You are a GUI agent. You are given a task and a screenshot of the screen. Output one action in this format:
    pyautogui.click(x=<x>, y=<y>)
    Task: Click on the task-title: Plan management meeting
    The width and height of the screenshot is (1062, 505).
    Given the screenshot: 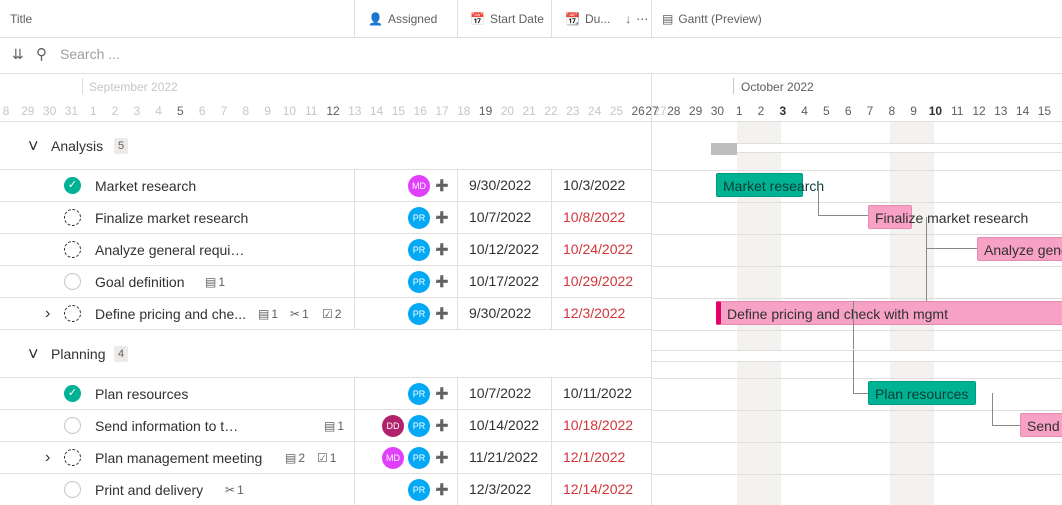 What is the action you would take?
    pyautogui.click(x=178, y=458)
    